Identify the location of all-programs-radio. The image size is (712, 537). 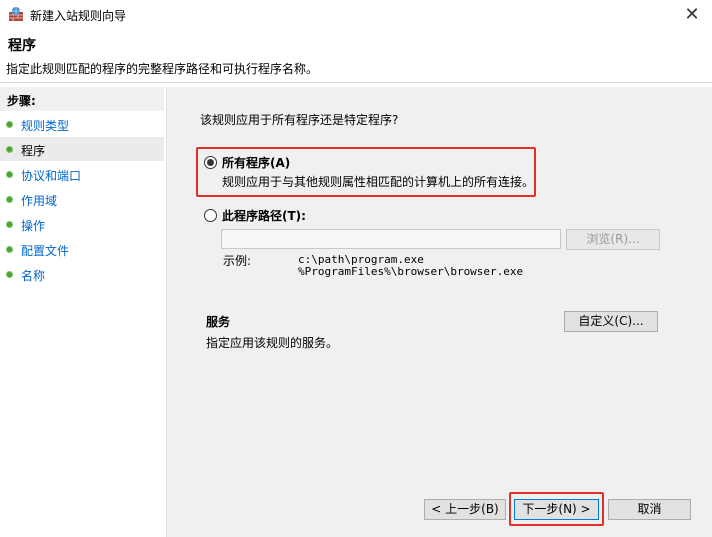
(210, 162).